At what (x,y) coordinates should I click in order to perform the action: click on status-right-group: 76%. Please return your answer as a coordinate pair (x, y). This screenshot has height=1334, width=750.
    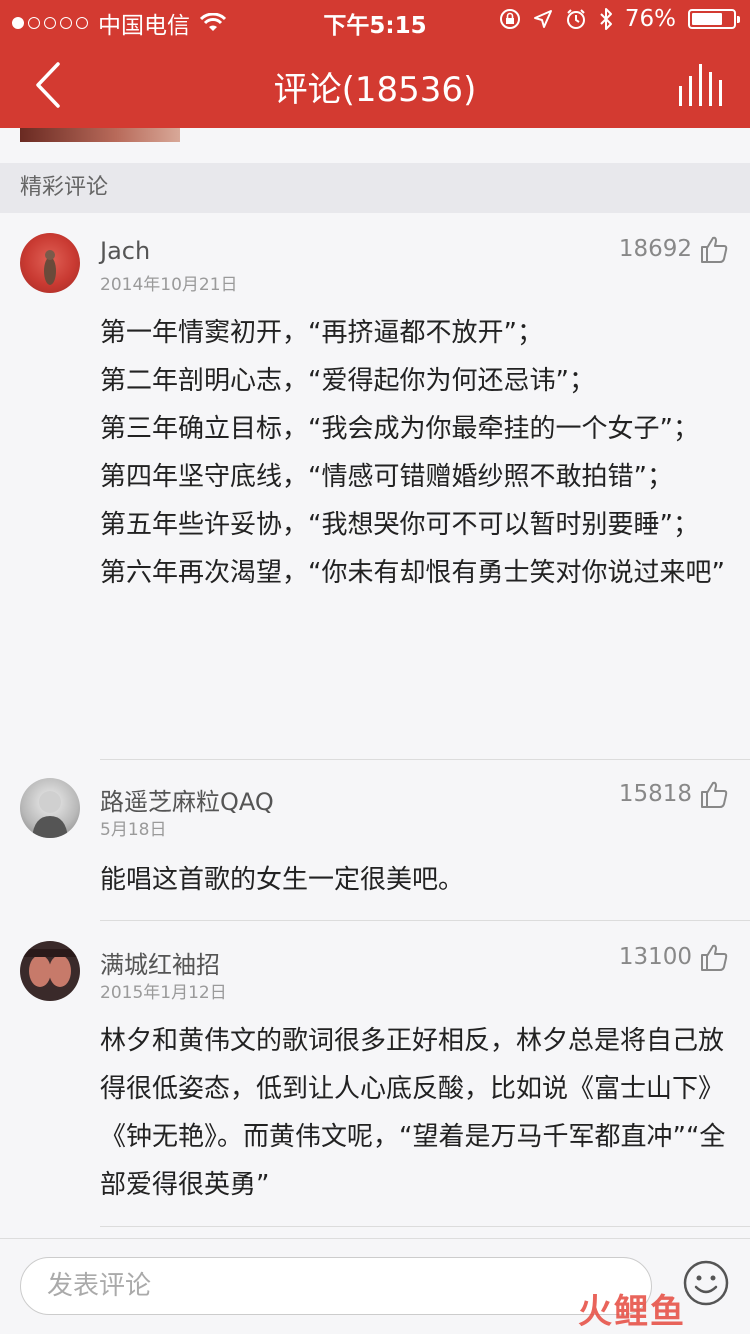
    Looking at the image, I should click on (619, 19).